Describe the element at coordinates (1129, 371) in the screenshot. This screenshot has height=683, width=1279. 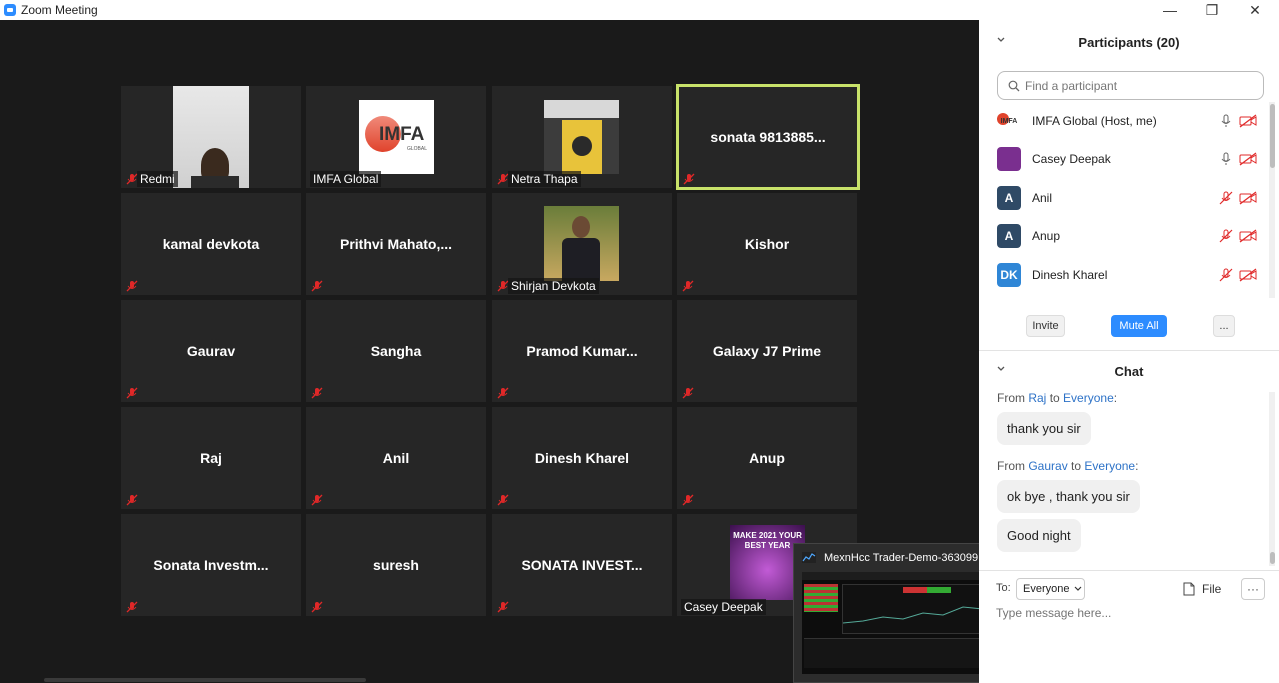
I see `chat-title: Chat` at that location.